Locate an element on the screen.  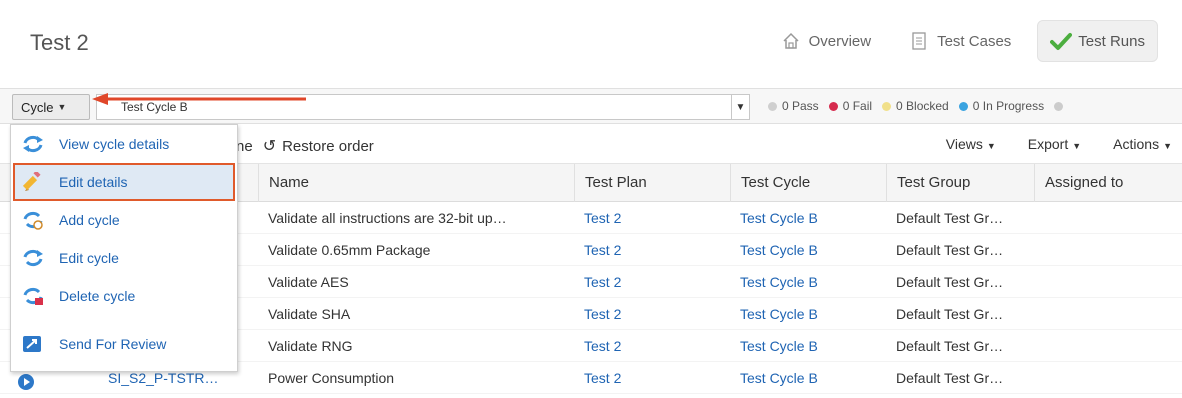
menu-item-label: Edit cycle is located at coordinates (89, 258).